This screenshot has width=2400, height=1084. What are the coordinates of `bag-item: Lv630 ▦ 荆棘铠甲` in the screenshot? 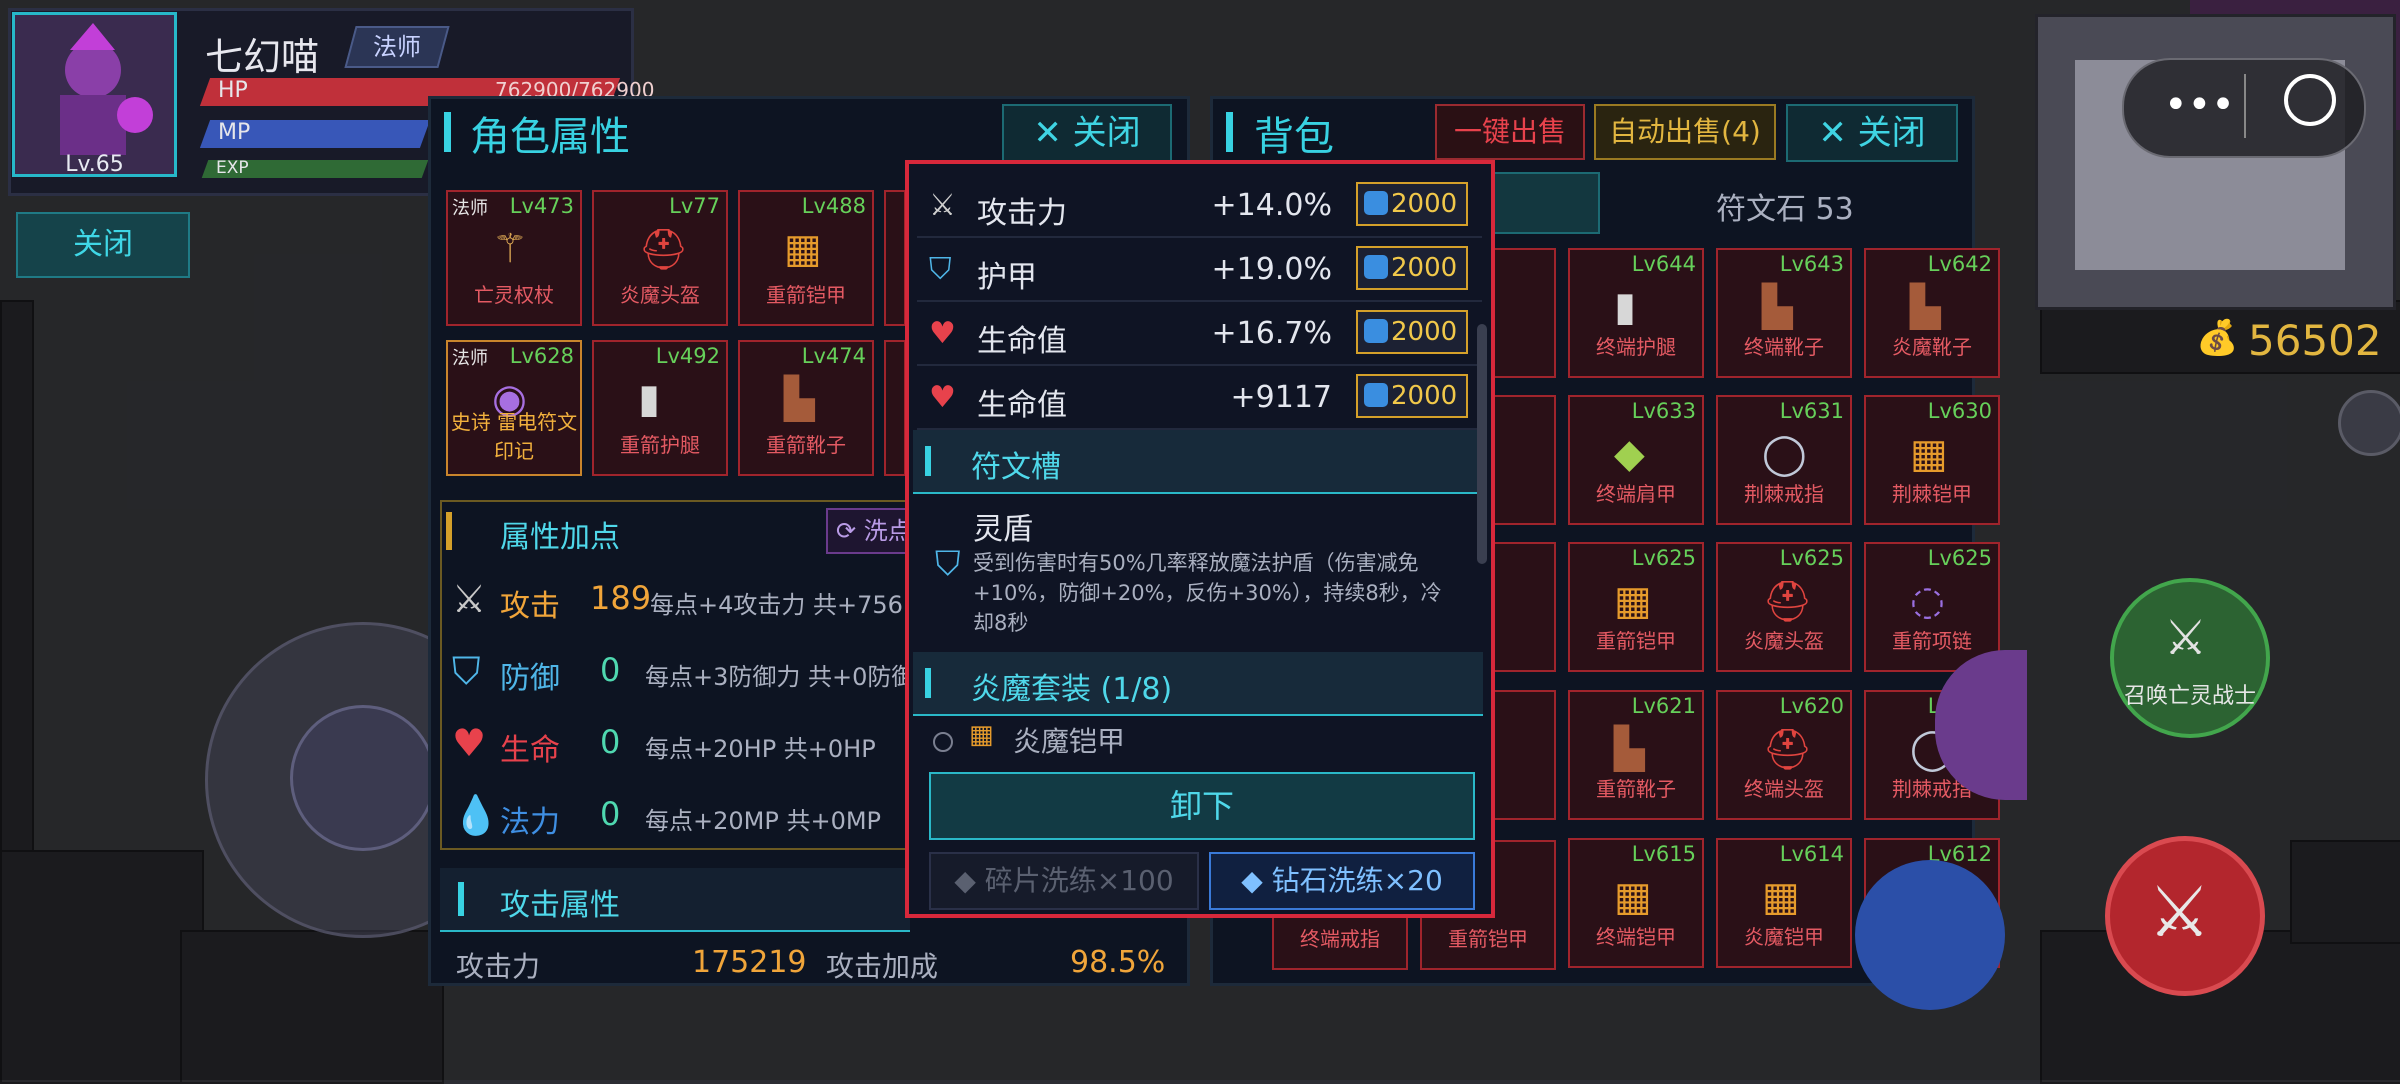 It's located at (1932, 460).